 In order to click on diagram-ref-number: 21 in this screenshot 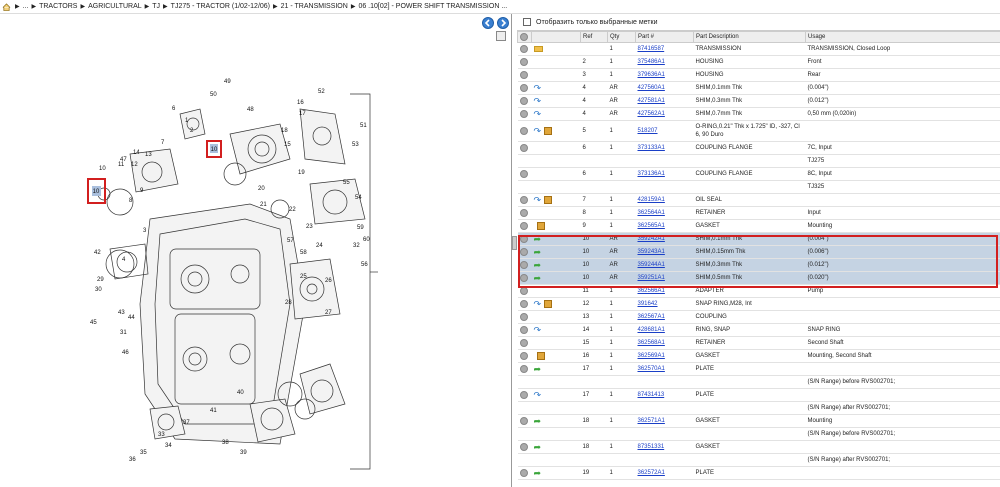, I will do `click(263, 205)`.